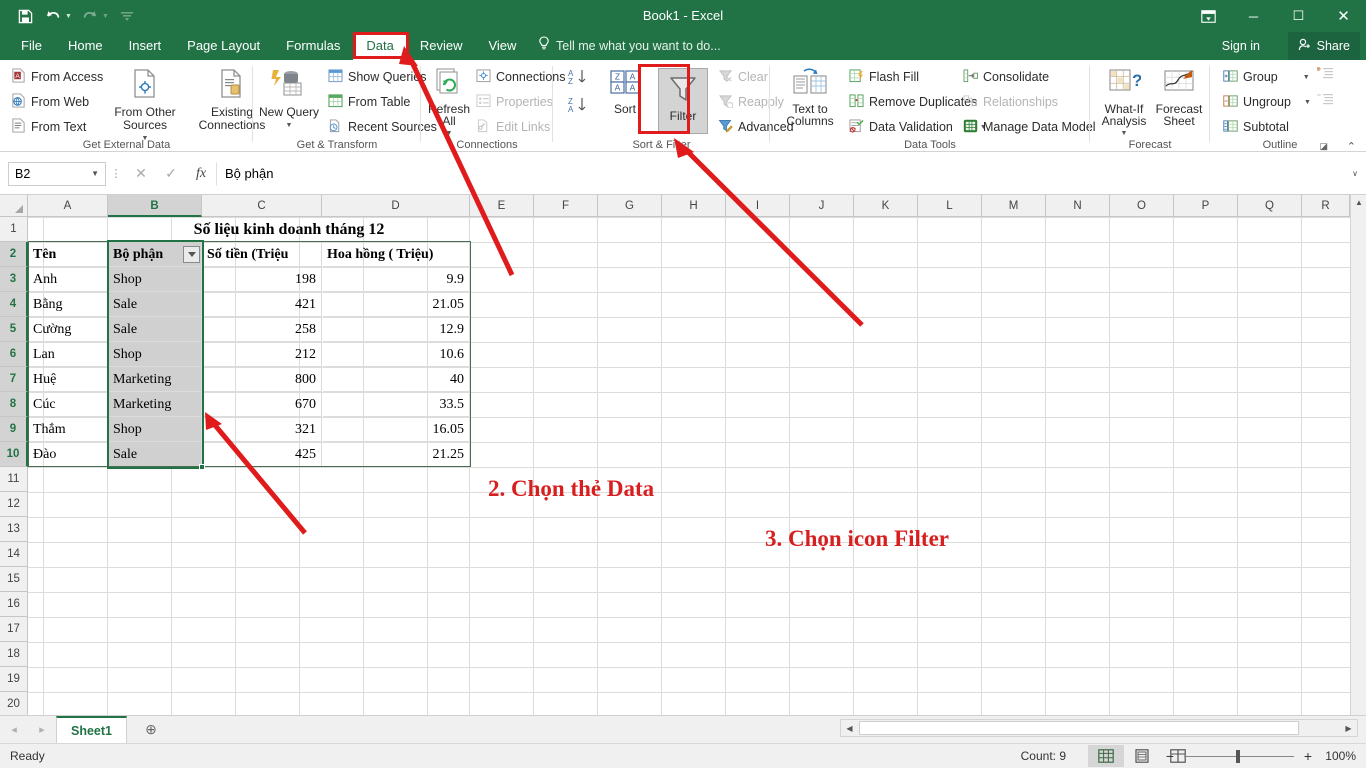 Image resolution: width=1366 pixels, height=768 pixels. Describe the element at coordinates (262, 206) in the screenshot. I see `col-header-C: C` at that location.